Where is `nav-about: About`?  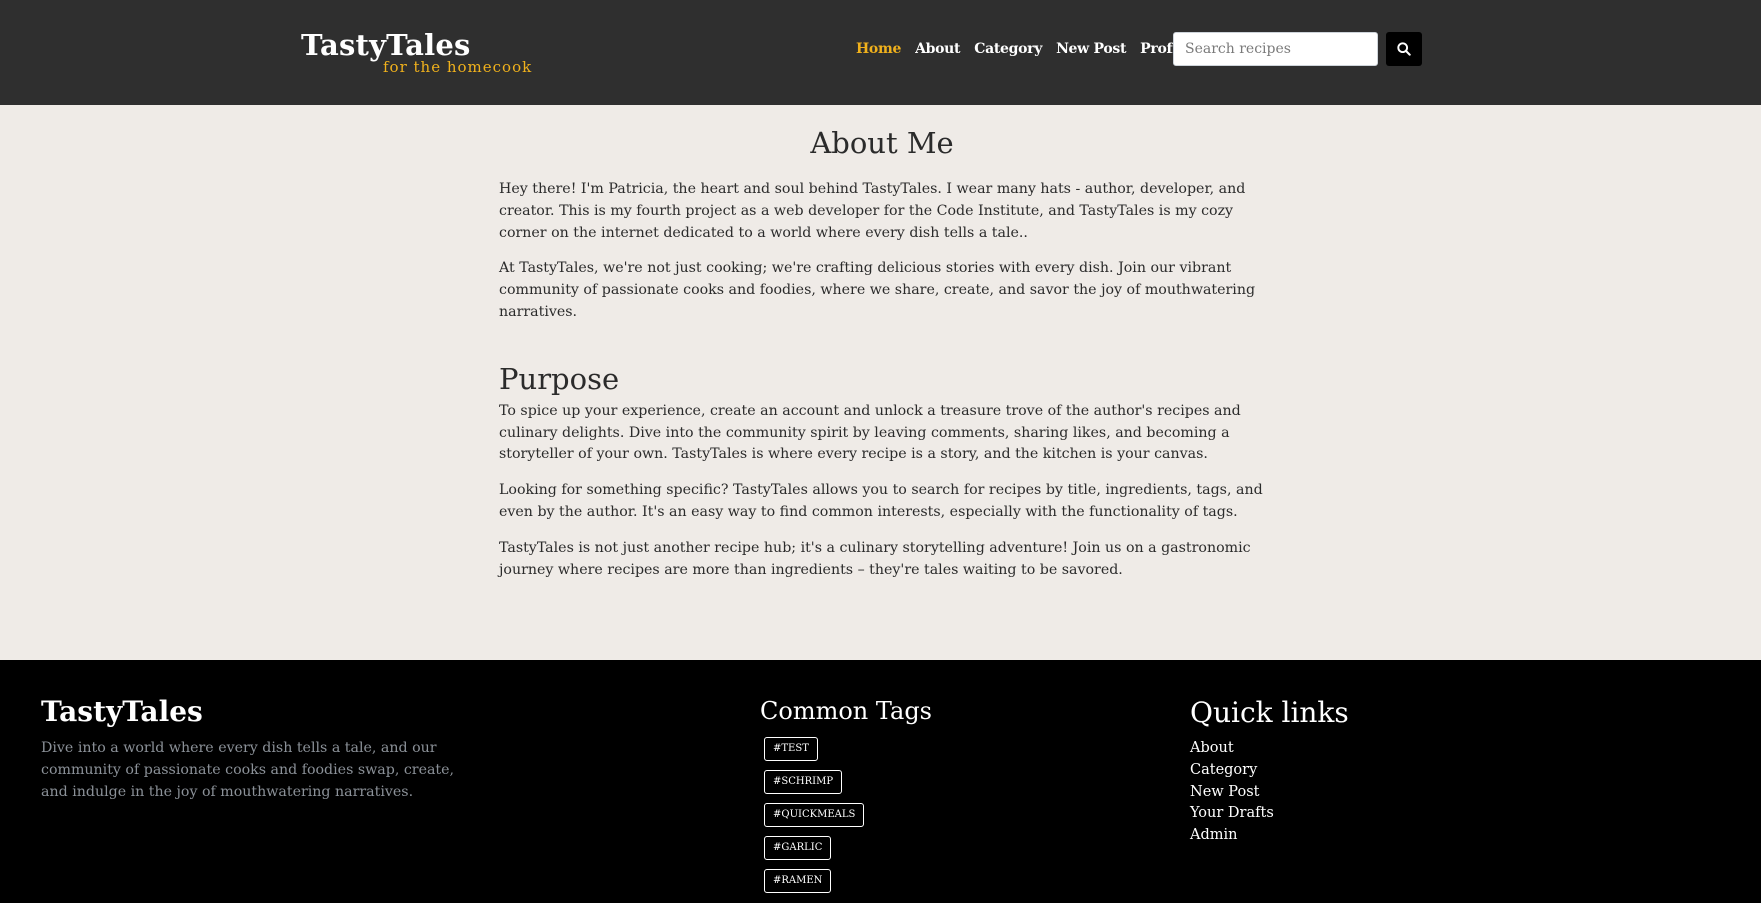
nav-about: About is located at coordinates (937, 49).